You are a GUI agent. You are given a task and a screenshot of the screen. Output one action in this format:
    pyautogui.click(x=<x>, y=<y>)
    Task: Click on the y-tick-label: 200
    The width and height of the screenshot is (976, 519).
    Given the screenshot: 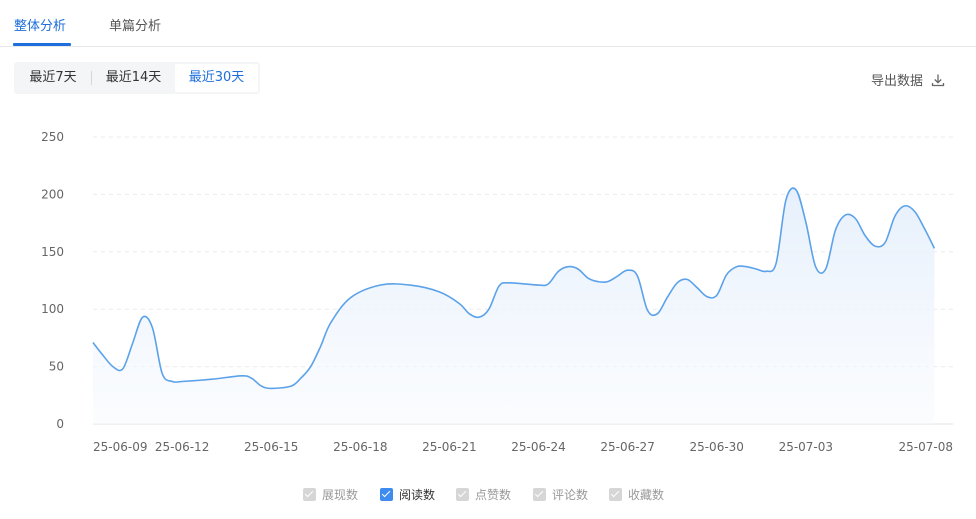 What is the action you would take?
    pyautogui.click(x=52, y=194)
    